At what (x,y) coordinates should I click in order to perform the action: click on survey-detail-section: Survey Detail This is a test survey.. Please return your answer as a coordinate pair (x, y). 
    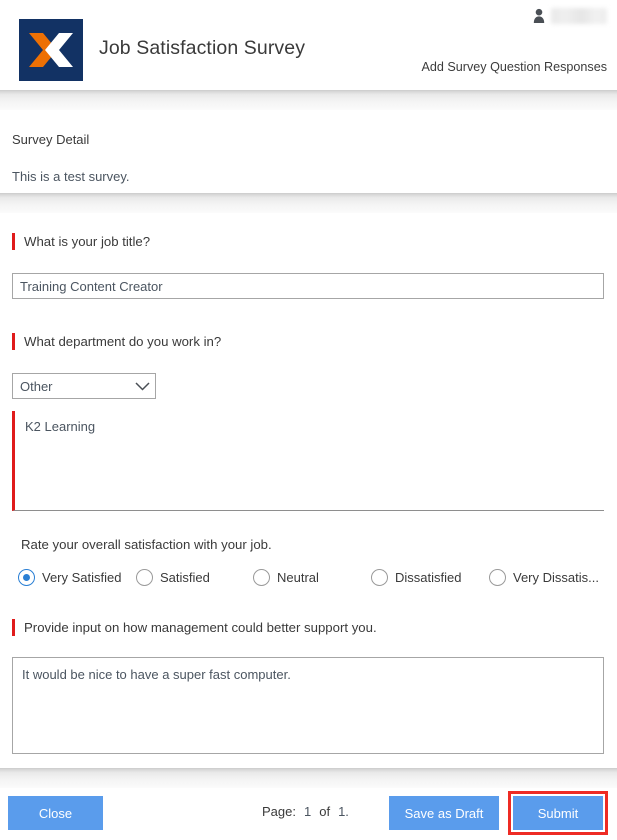
    Looking at the image, I should click on (308, 151).